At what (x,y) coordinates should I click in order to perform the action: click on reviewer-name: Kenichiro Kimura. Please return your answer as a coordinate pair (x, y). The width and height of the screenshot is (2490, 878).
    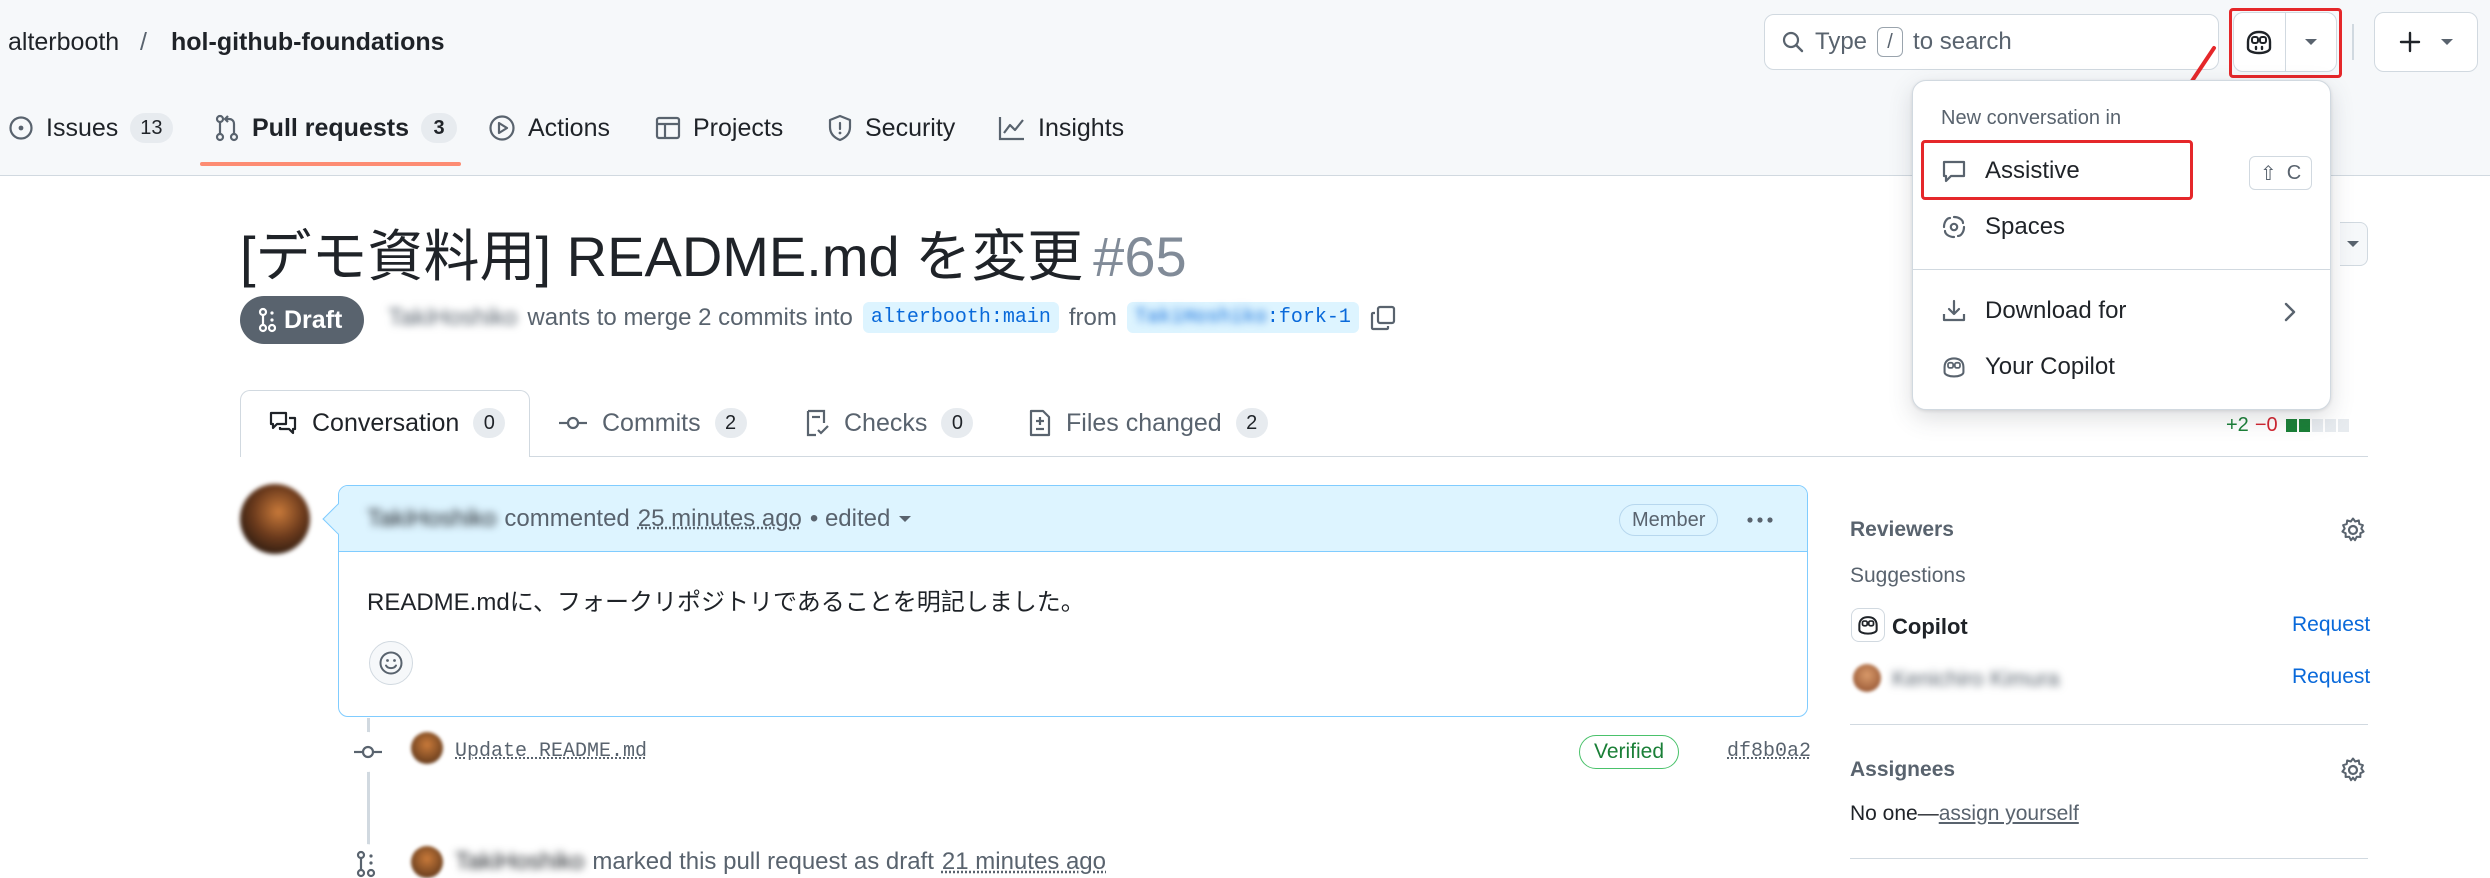
    Looking at the image, I should click on (1976, 679).